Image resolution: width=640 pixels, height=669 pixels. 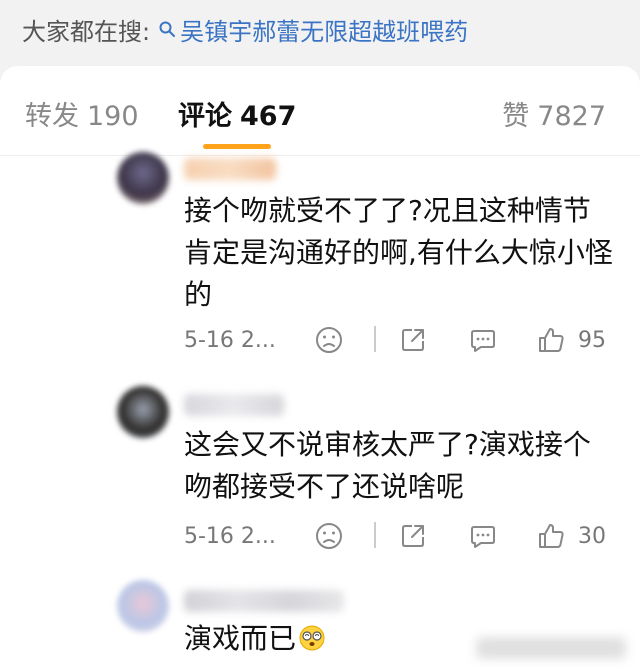 What do you see at coordinates (268, 116) in the screenshot?
I see `tab-count: 467` at bounding box center [268, 116].